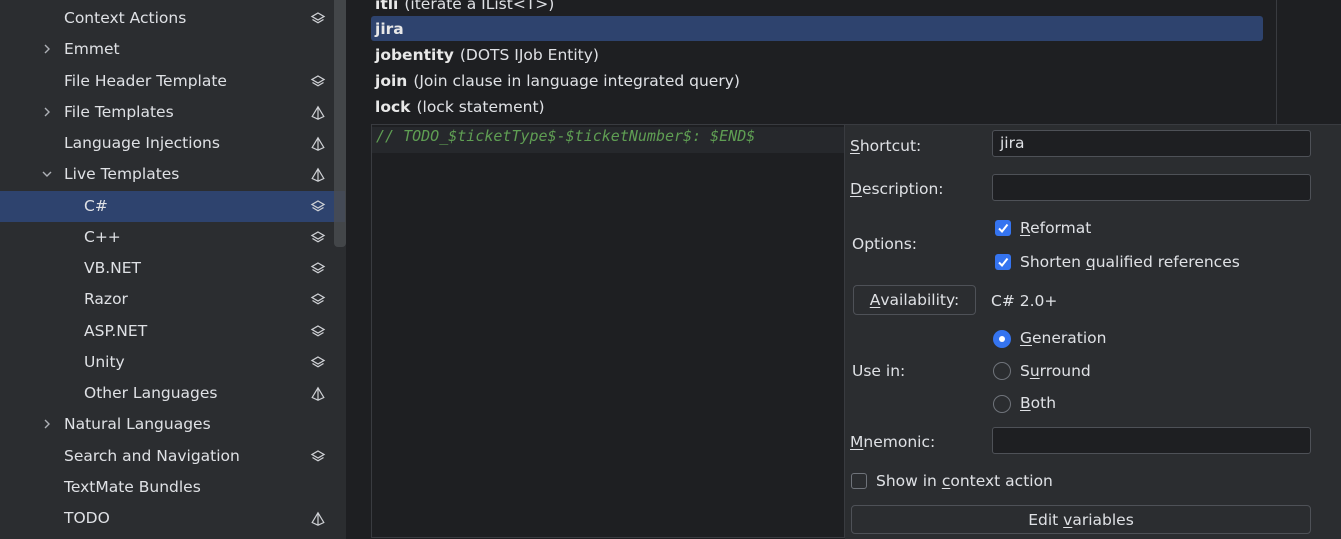  I want to click on tree-item-language-injections: Language Injections, so click(172, 143).